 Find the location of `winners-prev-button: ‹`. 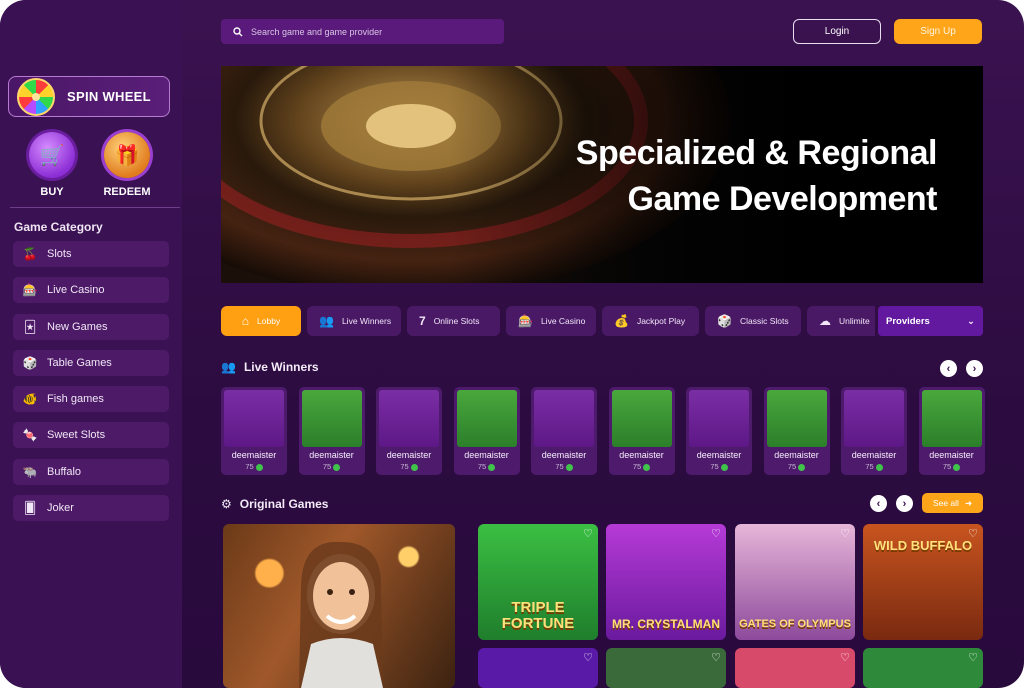

winners-prev-button: ‹ is located at coordinates (948, 368).